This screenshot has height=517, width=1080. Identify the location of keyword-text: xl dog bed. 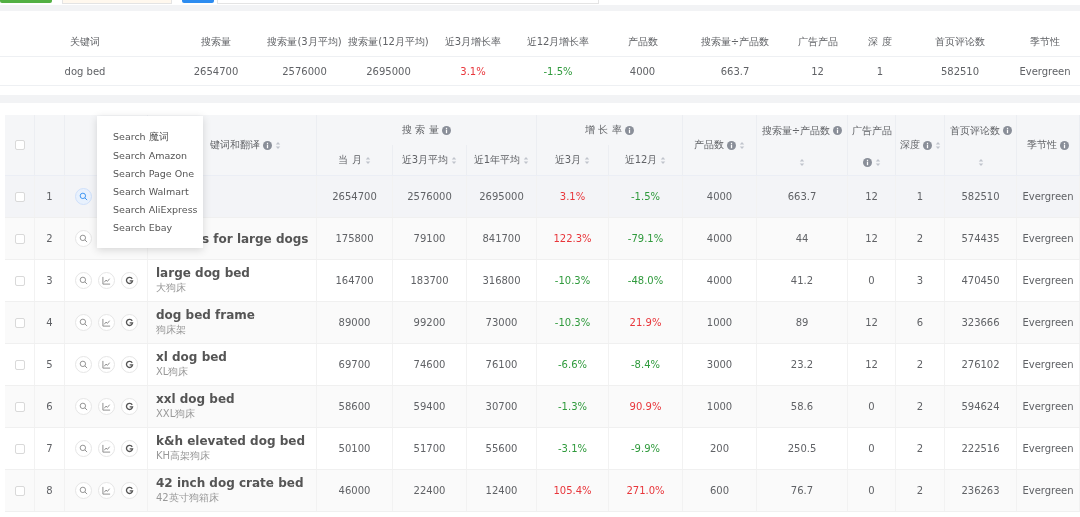
(191, 357).